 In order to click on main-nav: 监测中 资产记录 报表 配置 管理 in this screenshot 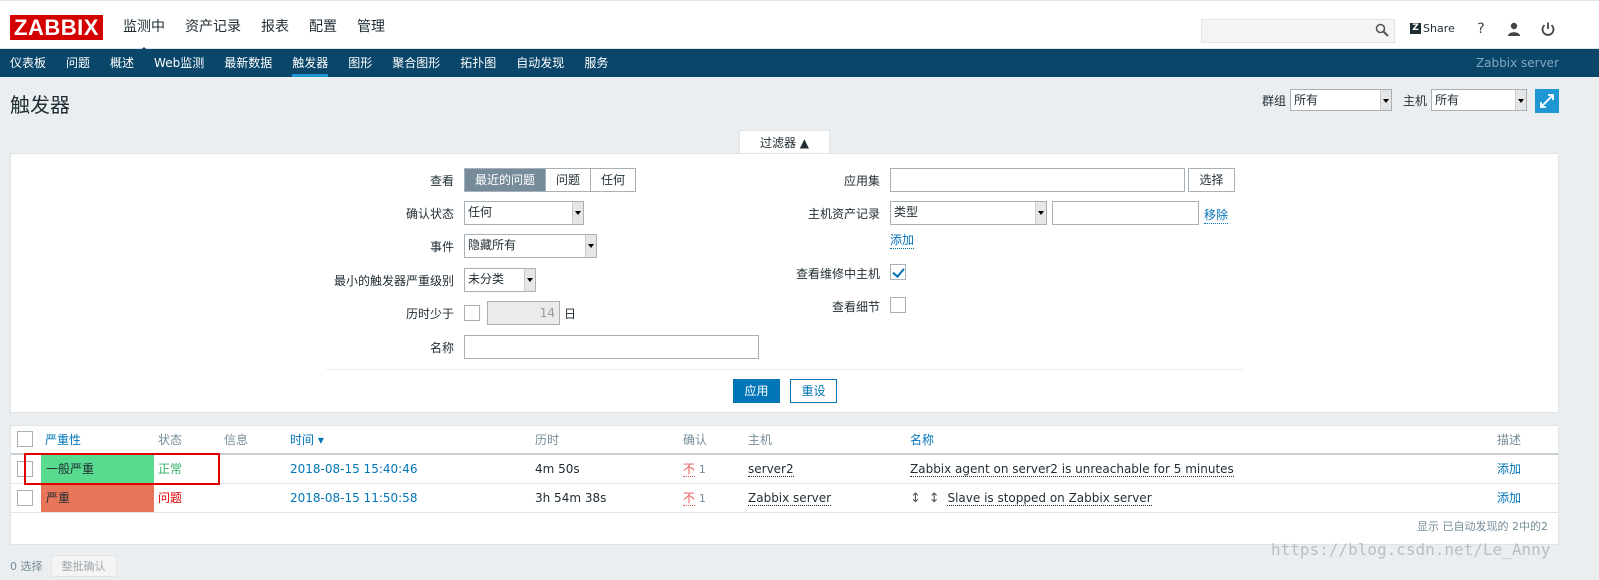, I will do `click(254, 29)`.